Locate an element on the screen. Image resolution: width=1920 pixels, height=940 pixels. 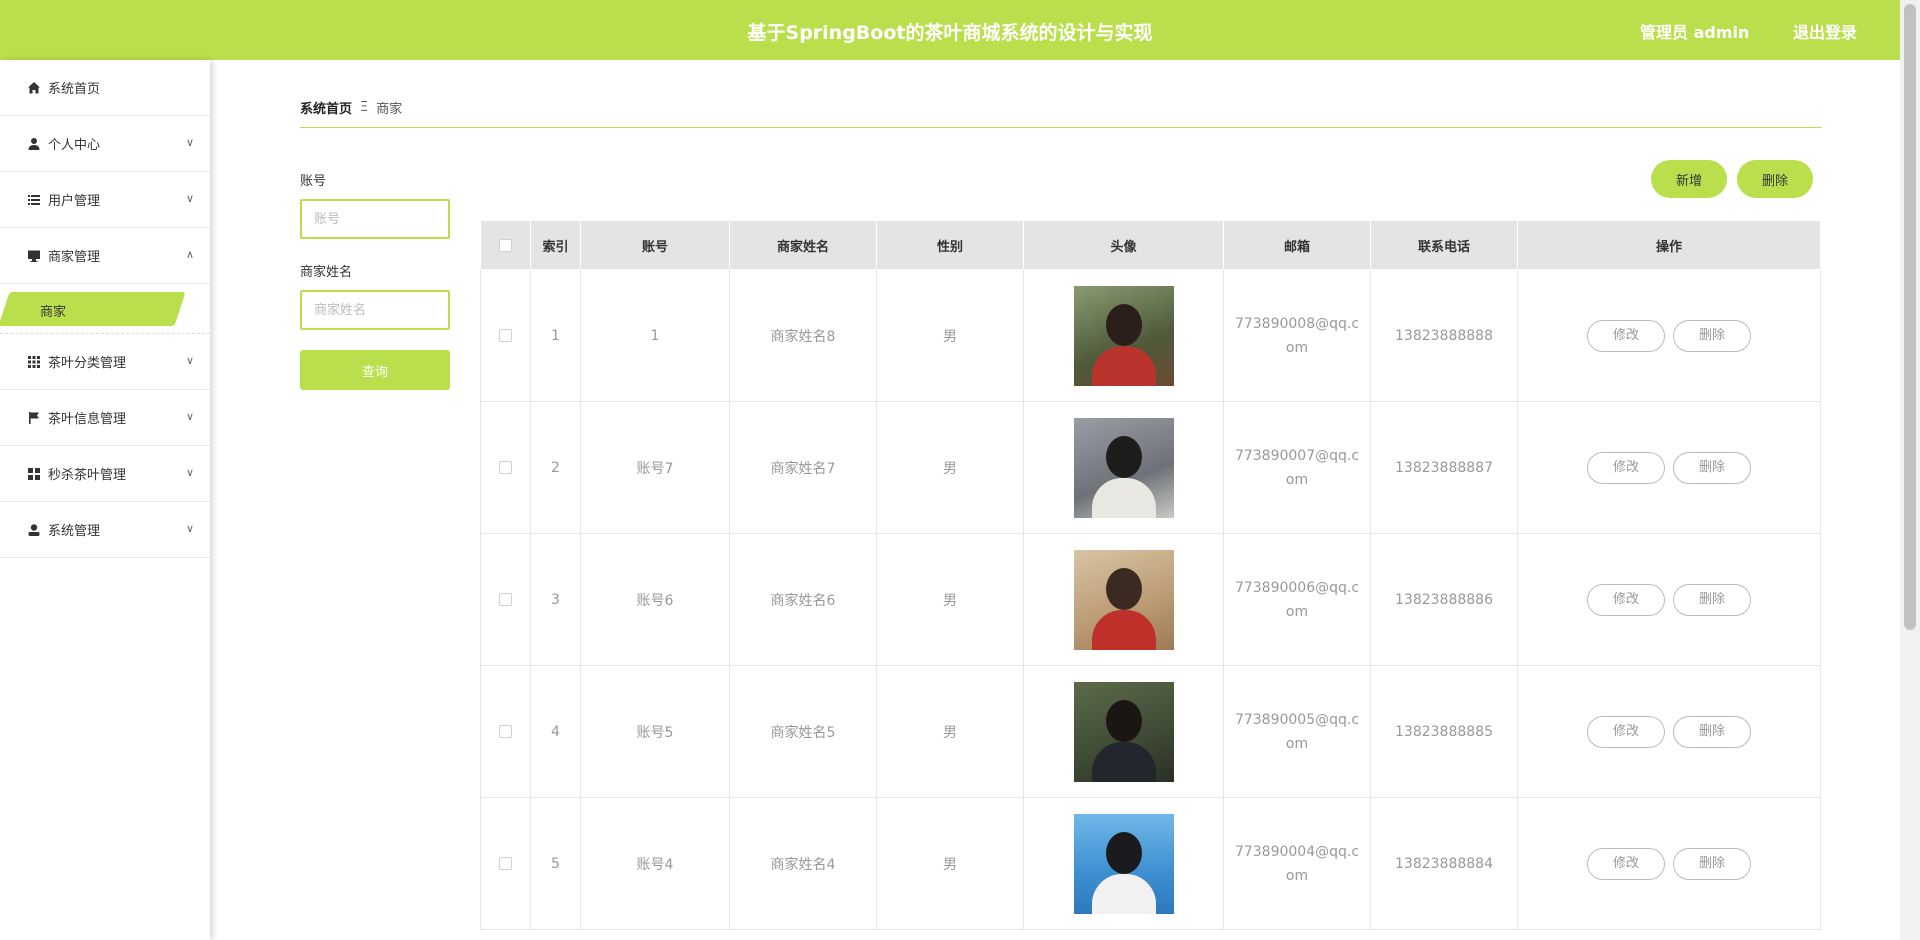
column-header: 索引 is located at coordinates (555, 245).